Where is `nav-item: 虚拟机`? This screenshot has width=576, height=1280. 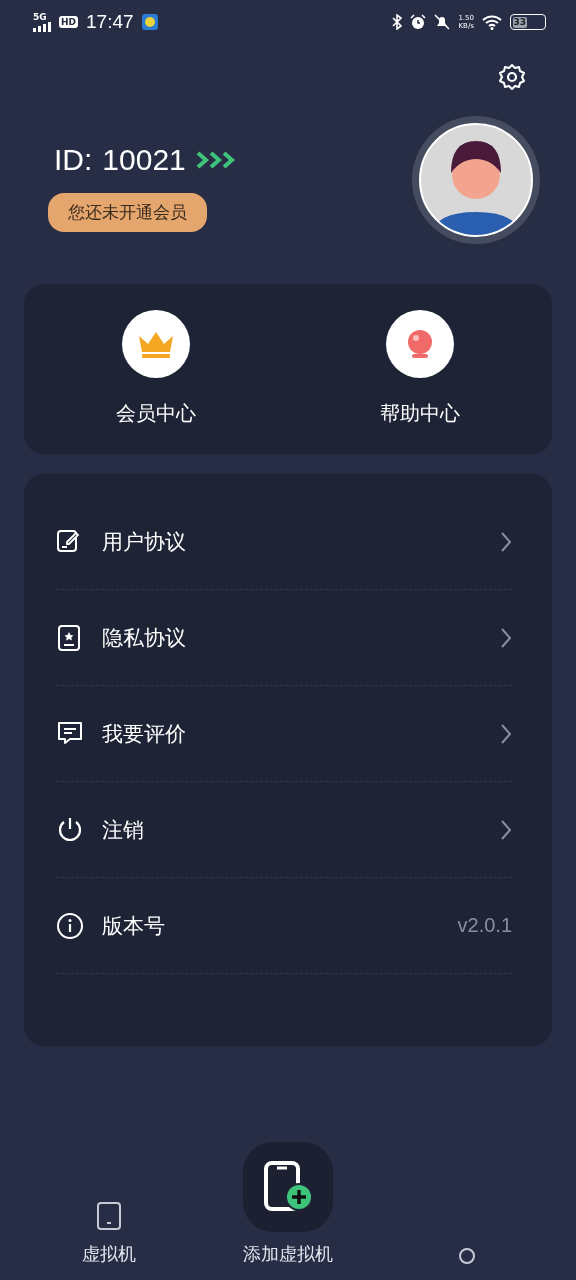
nav-item: 虚拟机 is located at coordinates (109, 1234).